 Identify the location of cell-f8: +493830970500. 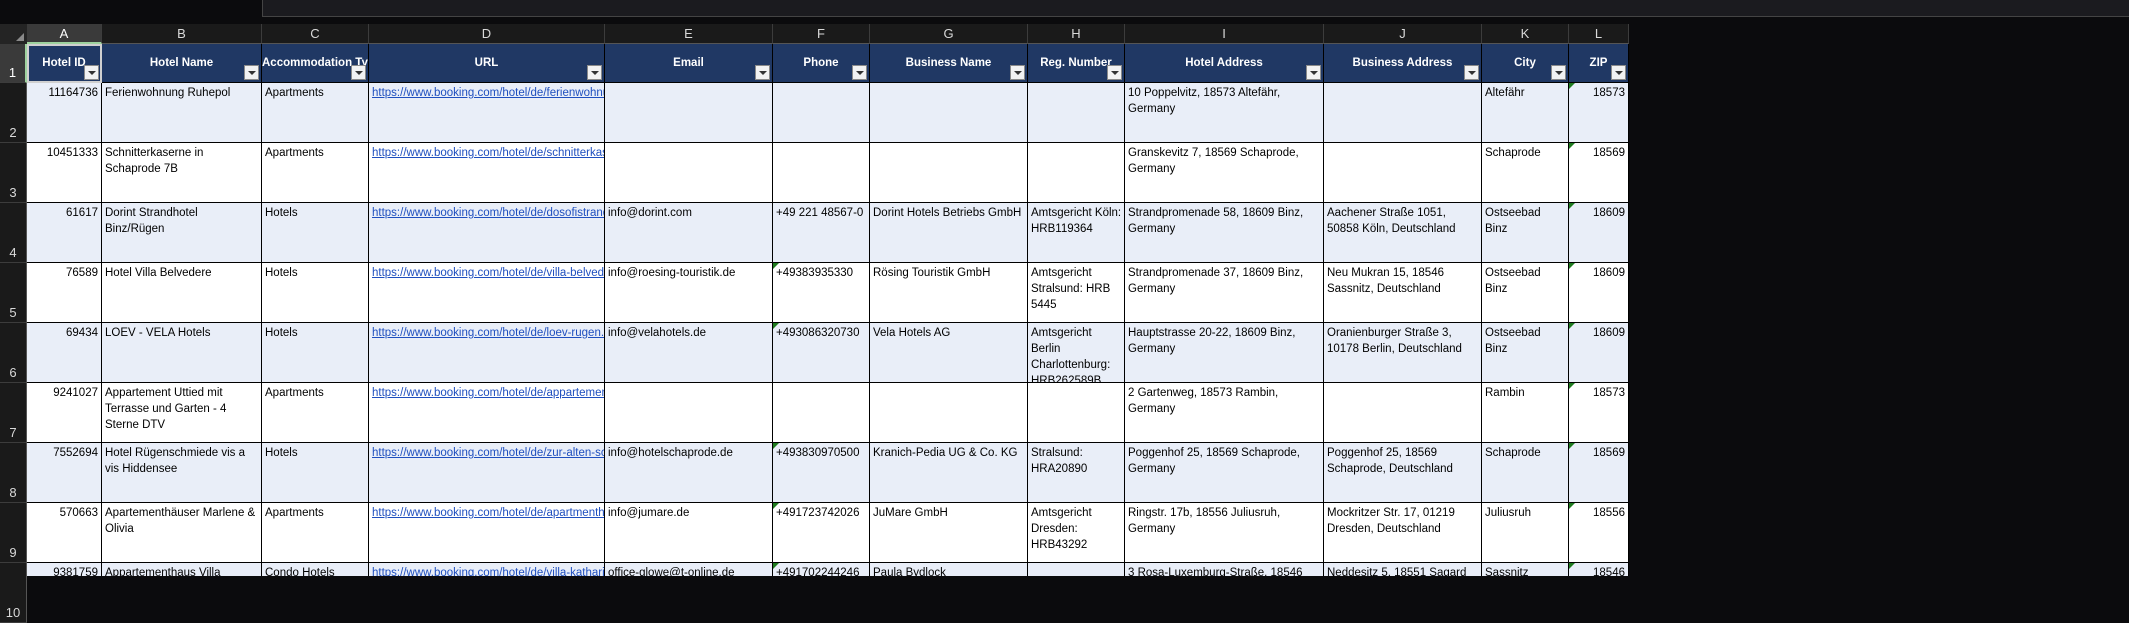
(821, 473).